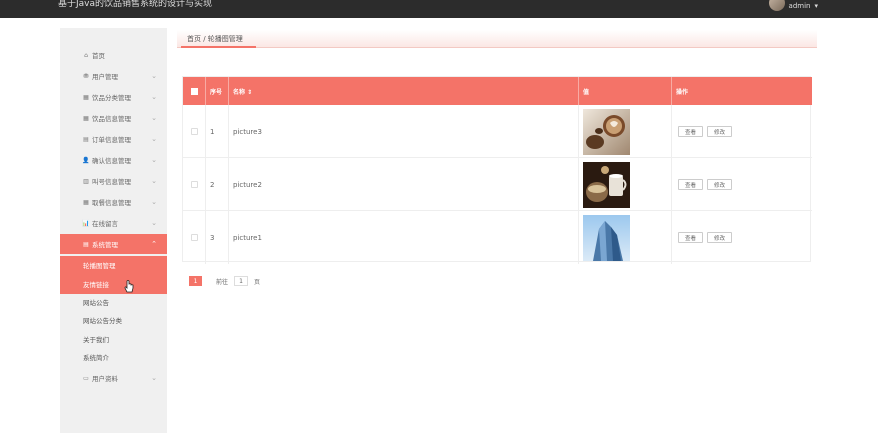  I want to click on select-all-cell, so click(194, 91).